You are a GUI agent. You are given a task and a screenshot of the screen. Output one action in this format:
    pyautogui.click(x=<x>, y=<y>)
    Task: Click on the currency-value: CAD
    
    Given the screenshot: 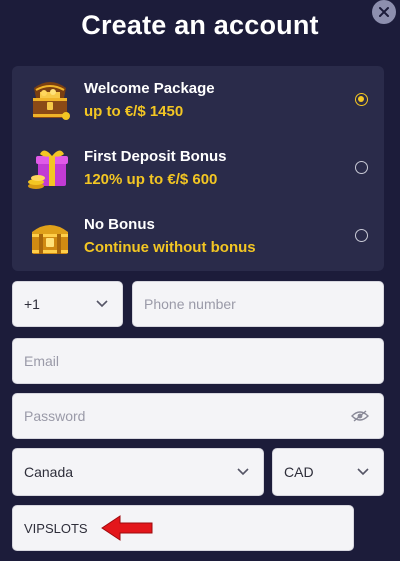 What is the action you would take?
    pyautogui.click(x=299, y=472)
    